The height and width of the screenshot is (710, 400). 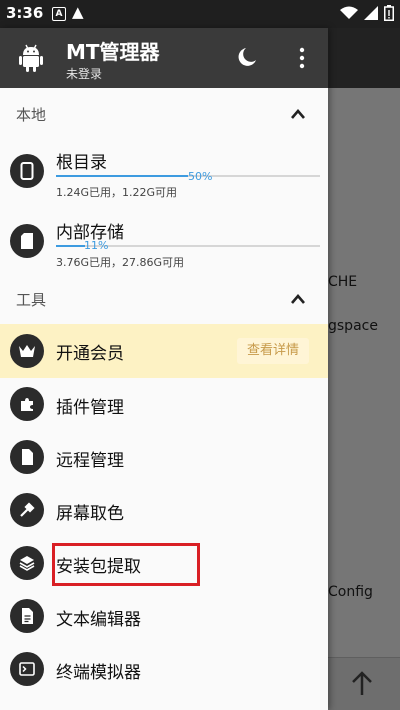 What do you see at coordinates (164, 351) in the screenshot?
I see `vip-item: 开通会员 查看详情` at bounding box center [164, 351].